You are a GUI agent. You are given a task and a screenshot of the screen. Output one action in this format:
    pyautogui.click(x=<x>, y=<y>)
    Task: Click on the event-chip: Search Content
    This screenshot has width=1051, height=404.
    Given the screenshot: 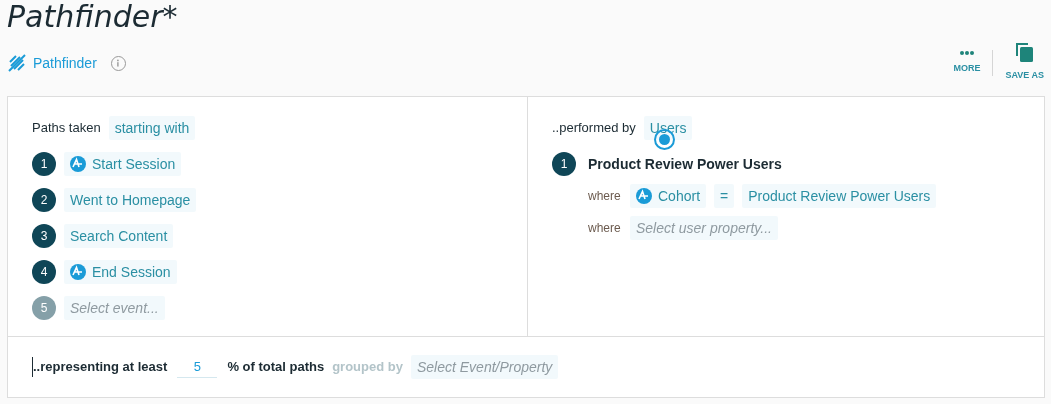 What is the action you would take?
    pyautogui.click(x=119, y=236)
    